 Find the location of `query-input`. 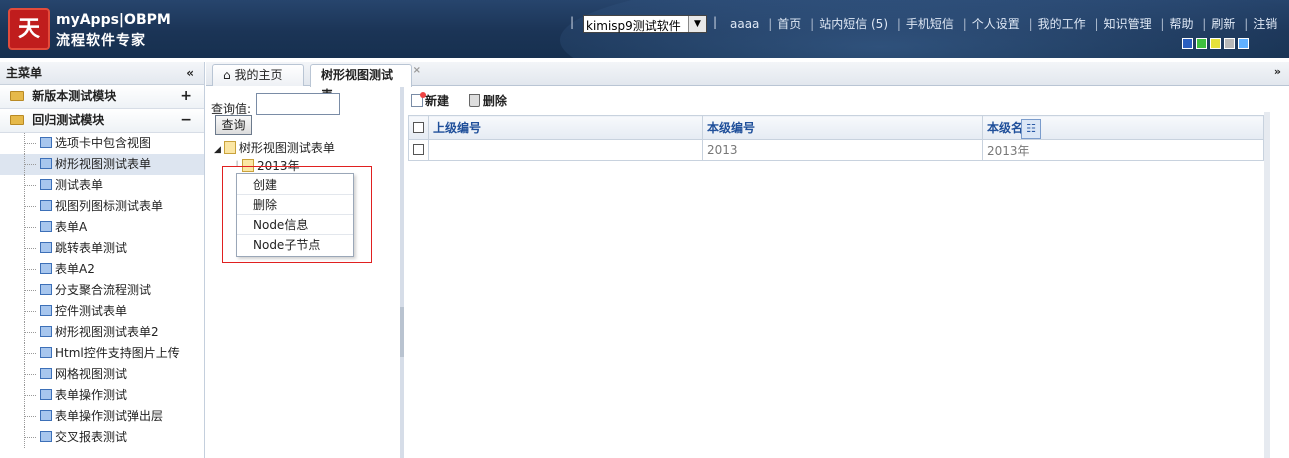

query-input is located at coordinates (298, 104).